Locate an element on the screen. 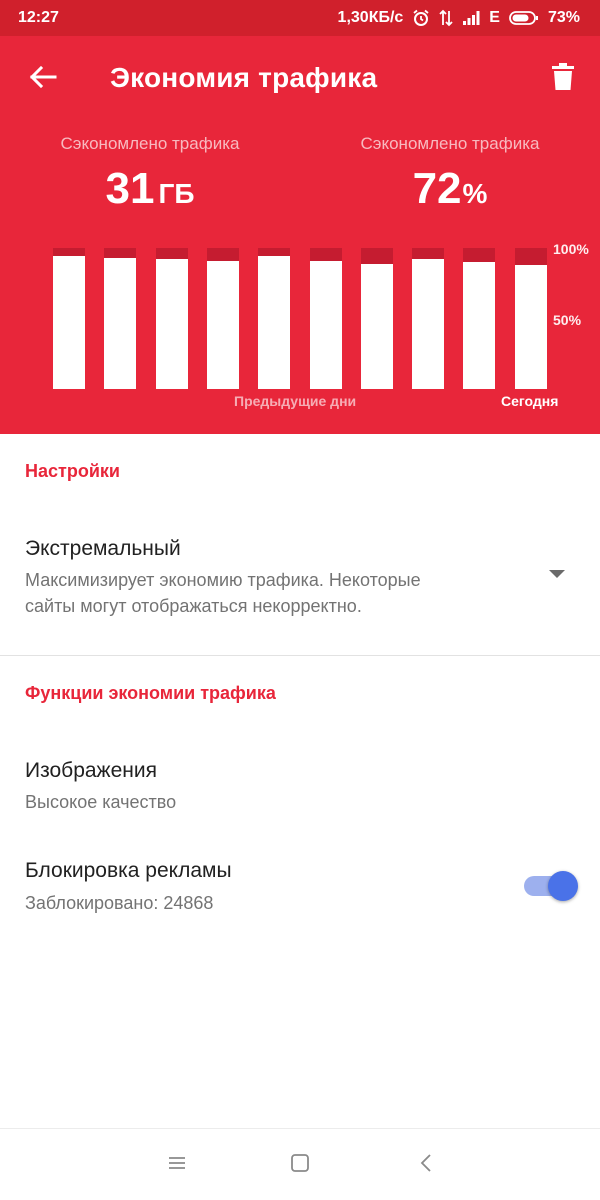 This screenshot has height=1200, width=600. menu-icon is located at coordinates (177, 1165).